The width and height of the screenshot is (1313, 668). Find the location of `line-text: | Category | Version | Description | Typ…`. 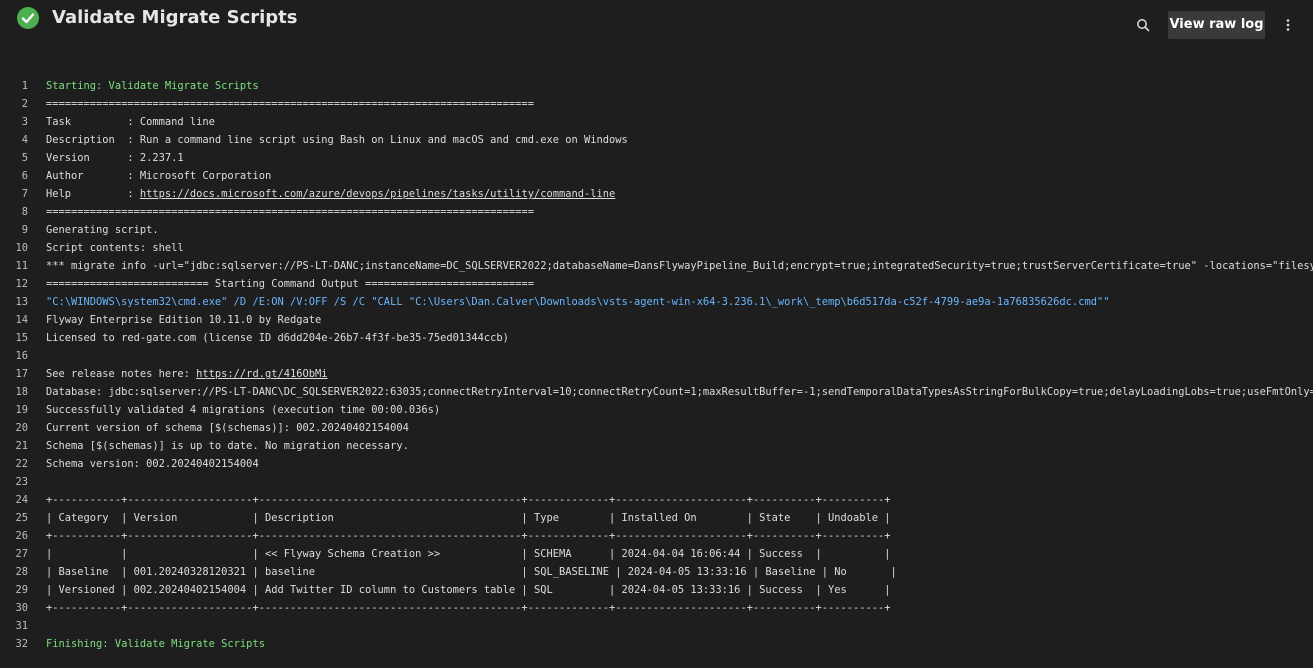

line-text: | Category | Version | Description | Typ… is located at coordinates (468, 518).